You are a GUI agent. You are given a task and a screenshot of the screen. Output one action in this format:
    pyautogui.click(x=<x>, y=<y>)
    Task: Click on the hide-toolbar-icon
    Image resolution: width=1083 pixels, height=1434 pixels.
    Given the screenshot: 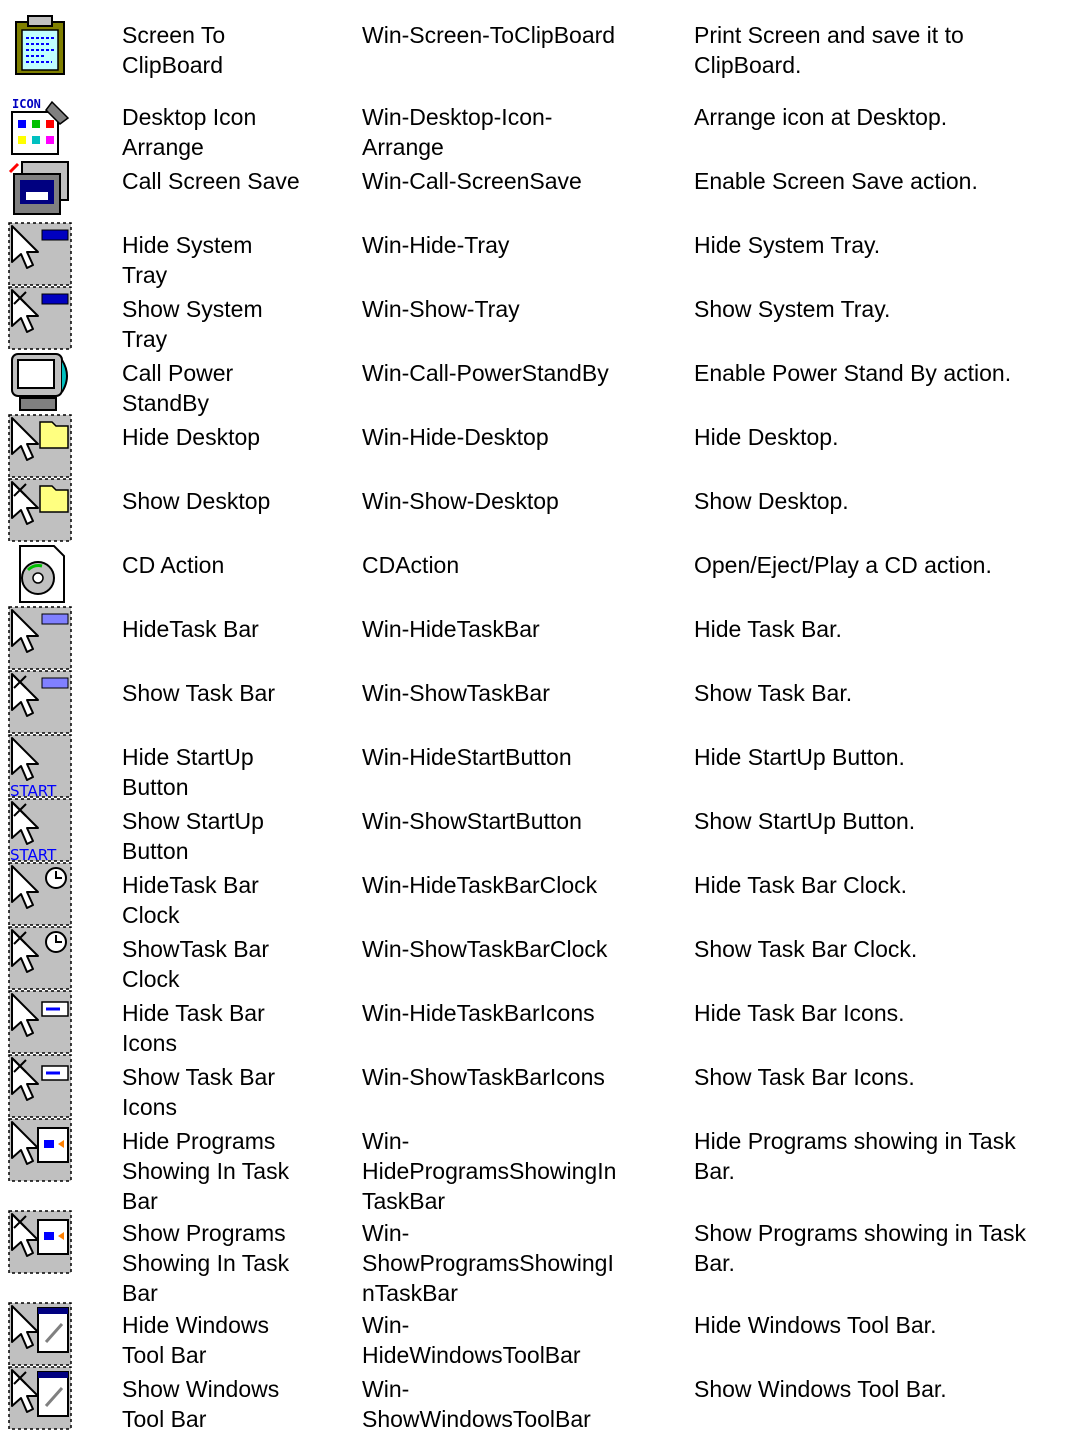 What is the action you would take?
    pyautogui.click(x=40, y=1334)
    